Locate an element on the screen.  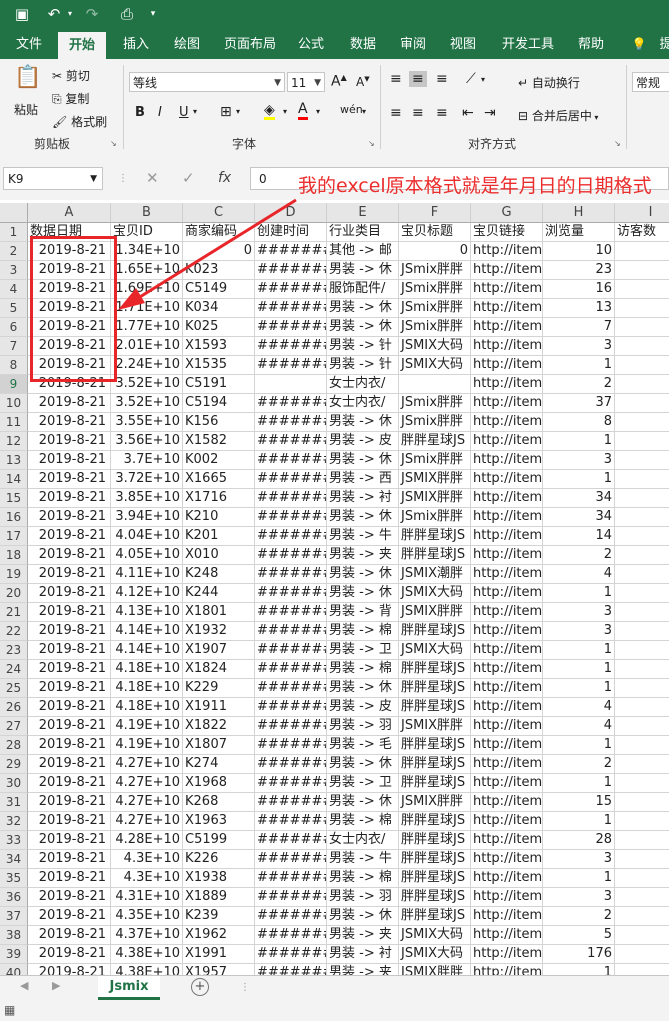
cell-A27: 2019-8-21 is located at coordinates (69, 726).